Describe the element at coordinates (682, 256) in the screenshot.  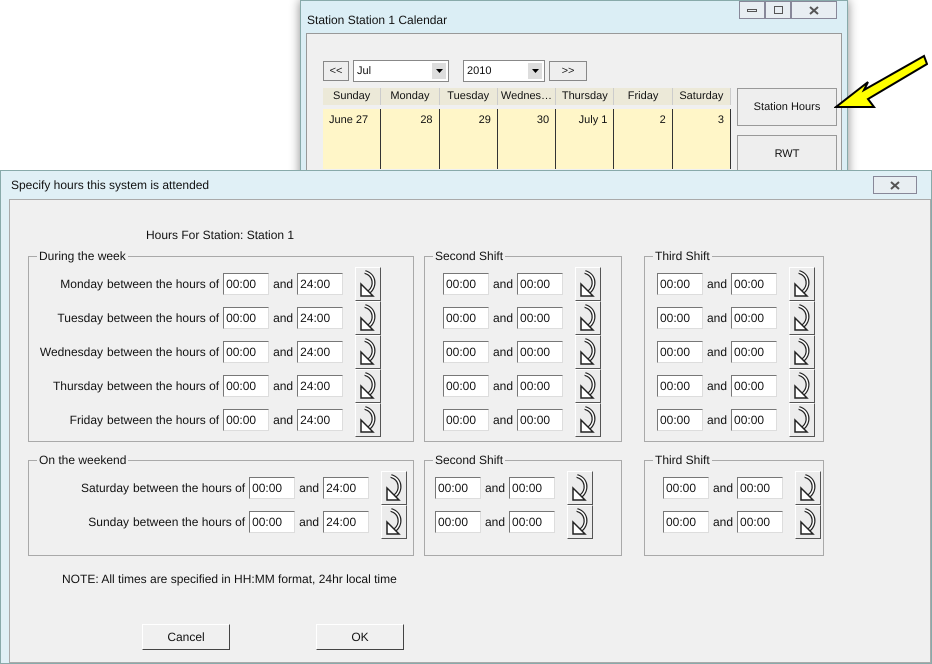
I see `group-label: Third Shift` at that location.